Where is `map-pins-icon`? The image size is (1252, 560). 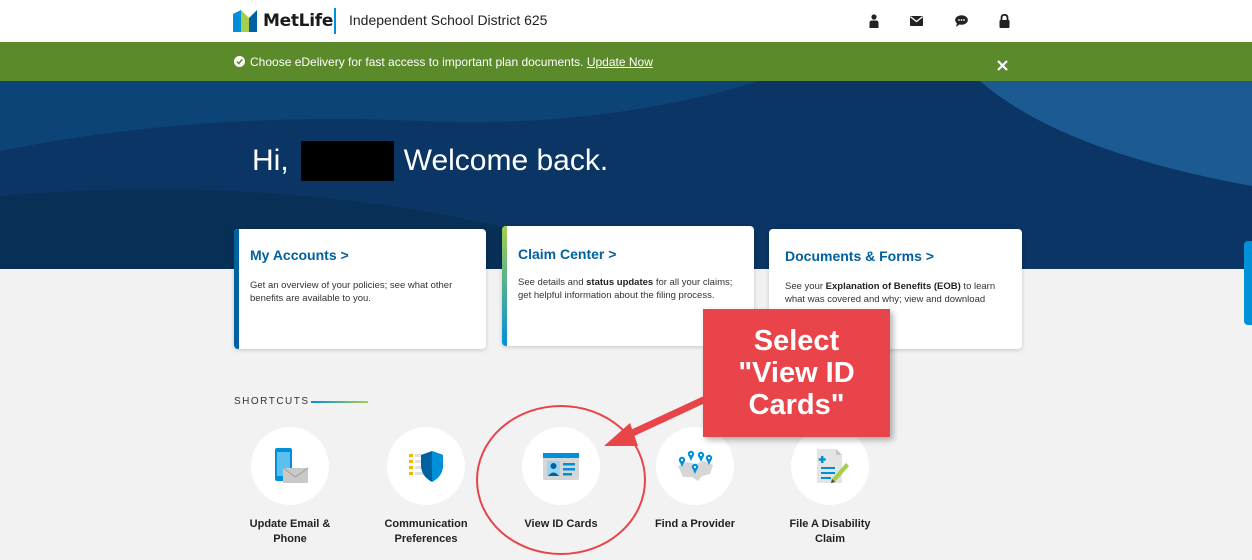
map-pins-icon is located at coordinates (695, 466).